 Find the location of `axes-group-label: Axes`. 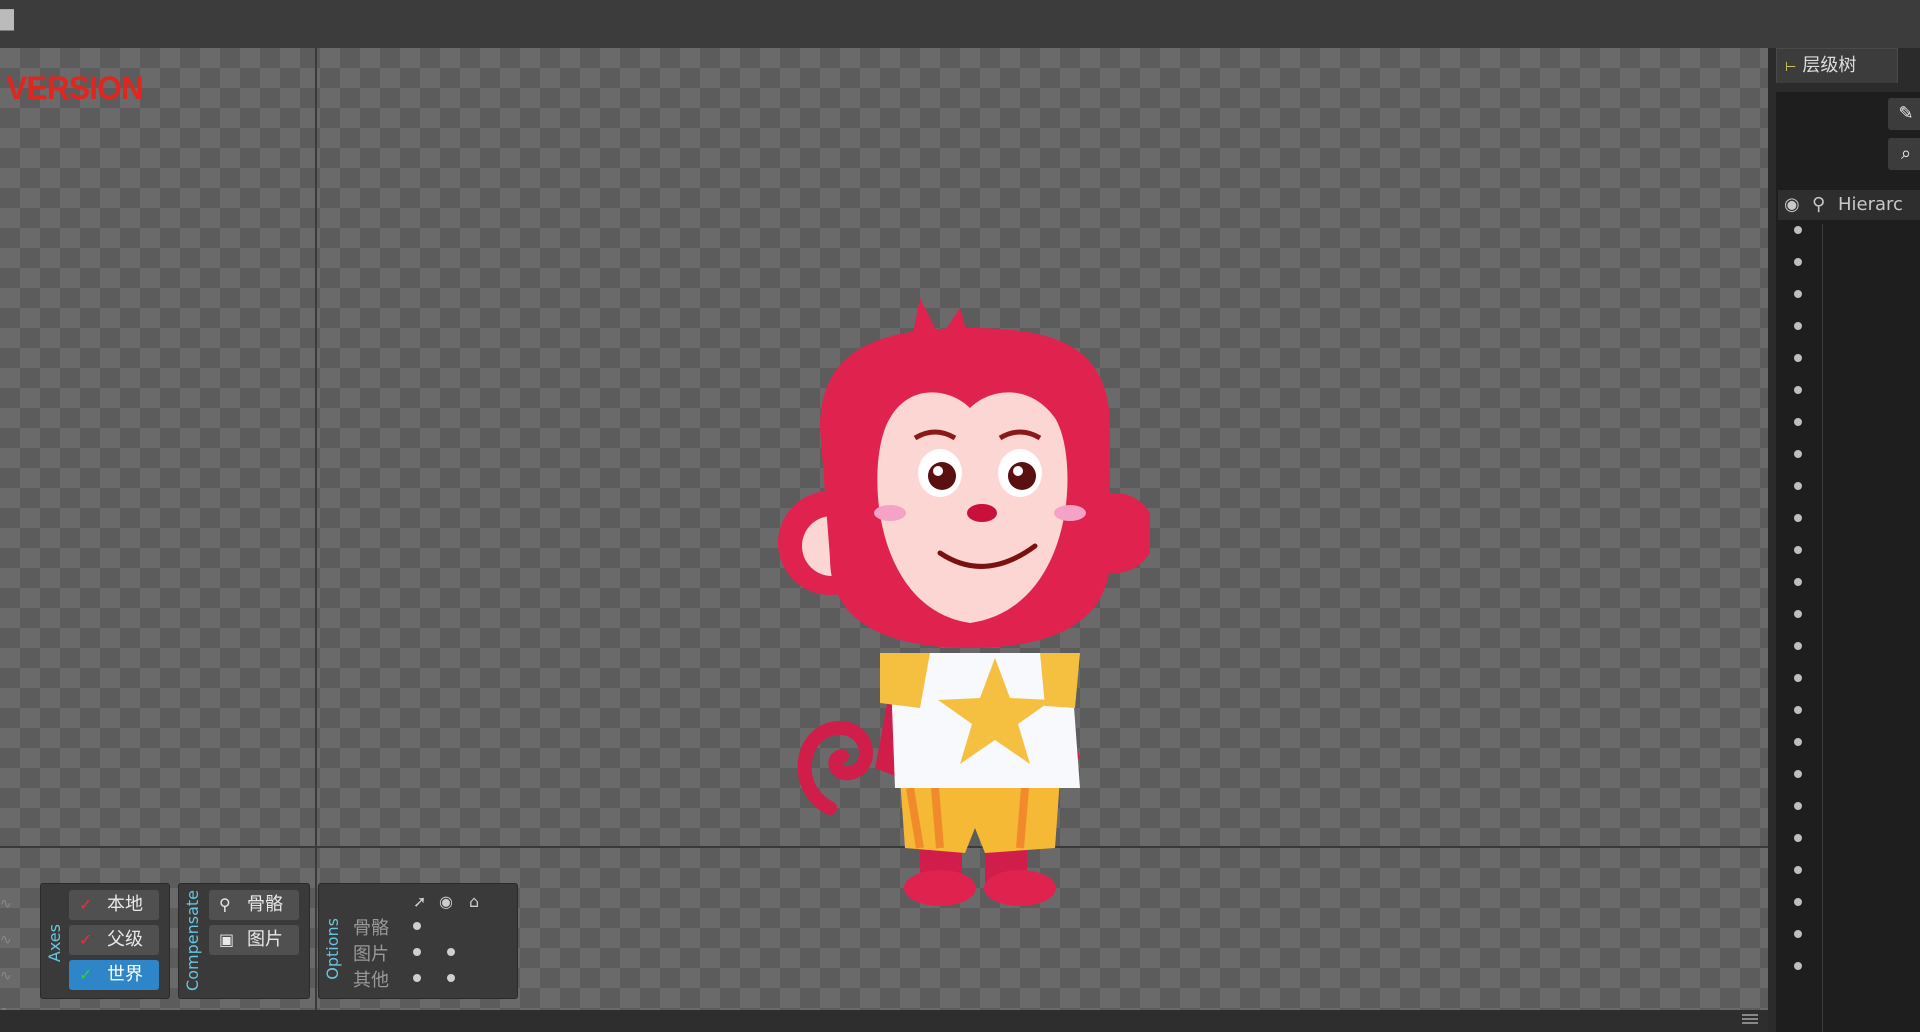

axes-group-label: Axes is located at coordinates (54, 943).